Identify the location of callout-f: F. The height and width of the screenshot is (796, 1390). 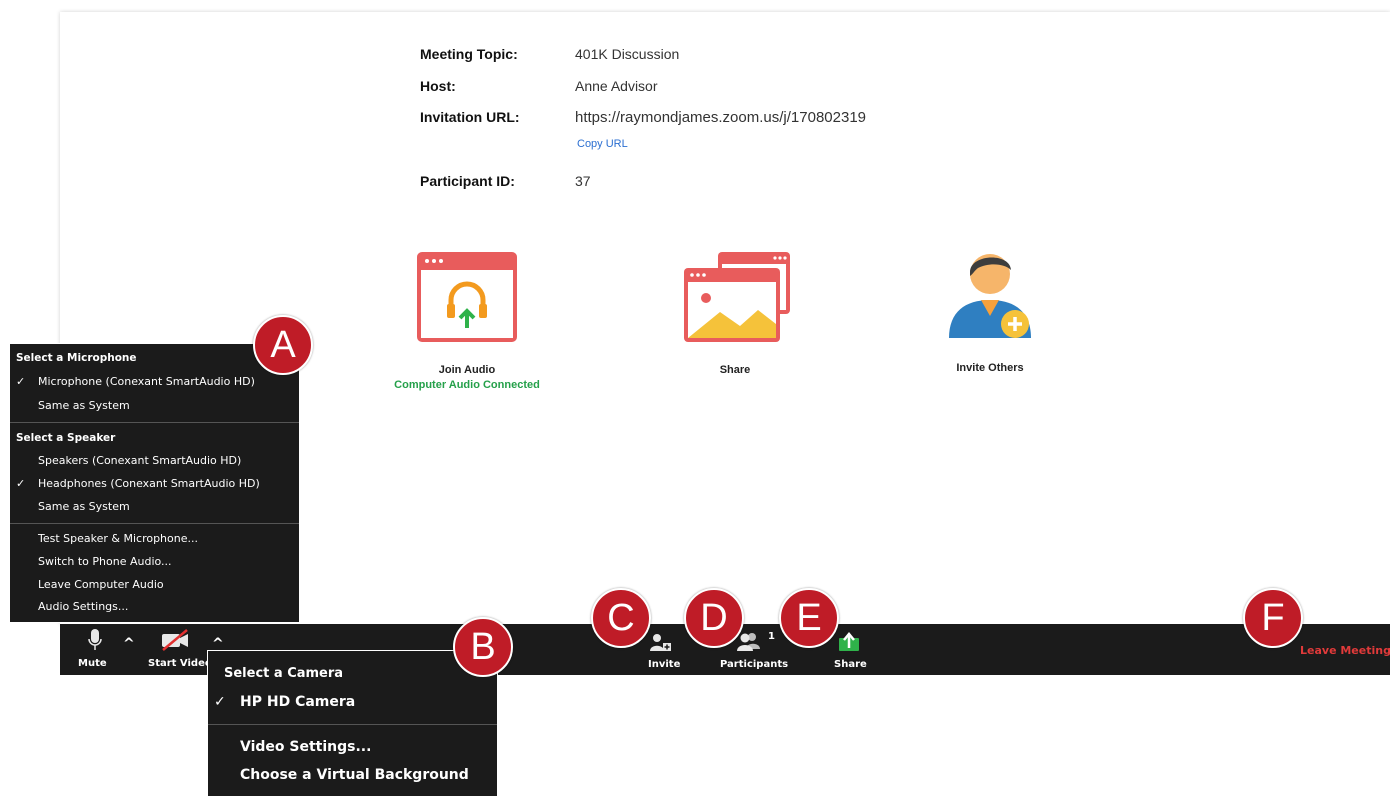
(1273, 618).